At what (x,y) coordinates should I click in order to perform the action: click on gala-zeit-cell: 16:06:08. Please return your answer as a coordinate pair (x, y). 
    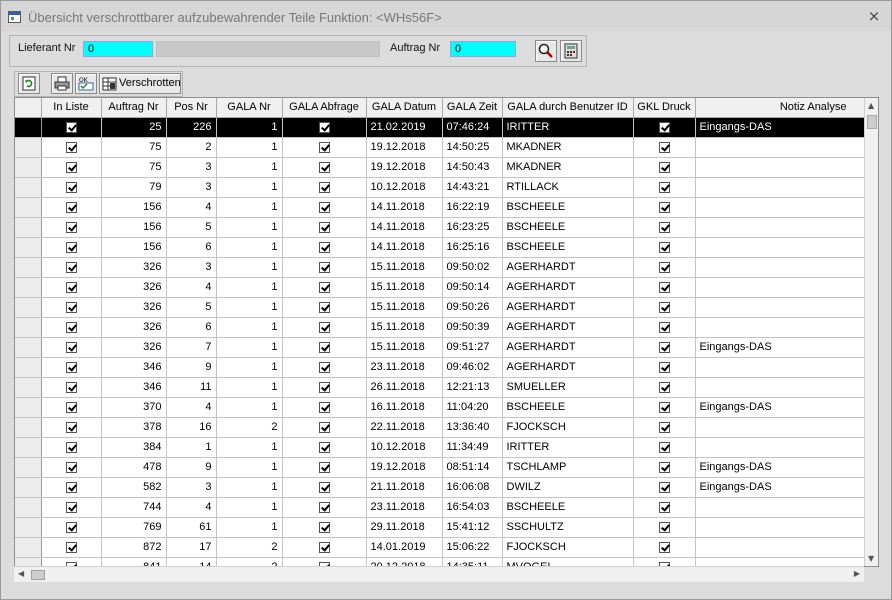
    Looking at the image, I should click on (472, 487).